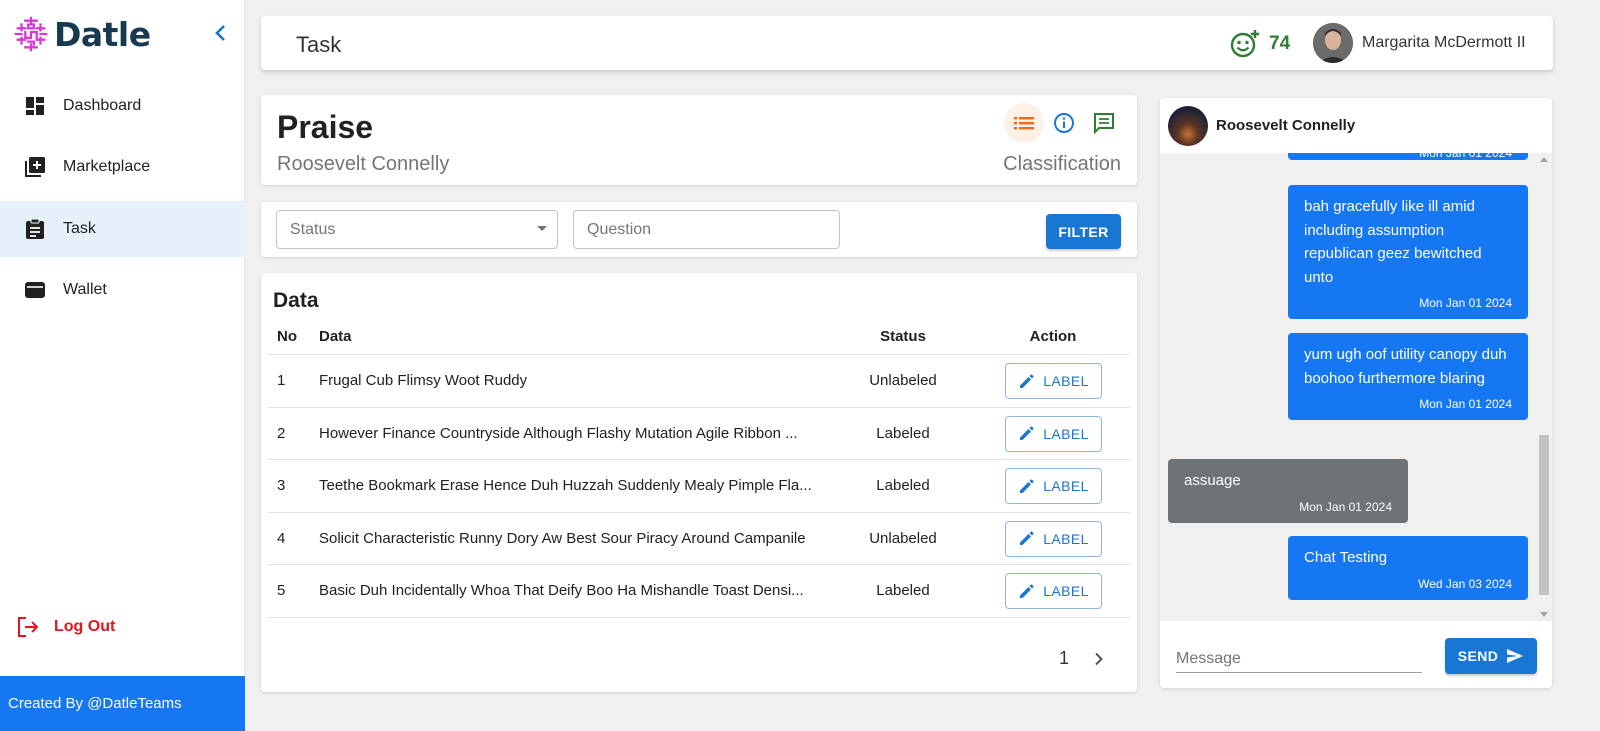  Describe the element at coordinates (79, 228) in the screenshot. I see `sidebar-item-label: Task` at that location.